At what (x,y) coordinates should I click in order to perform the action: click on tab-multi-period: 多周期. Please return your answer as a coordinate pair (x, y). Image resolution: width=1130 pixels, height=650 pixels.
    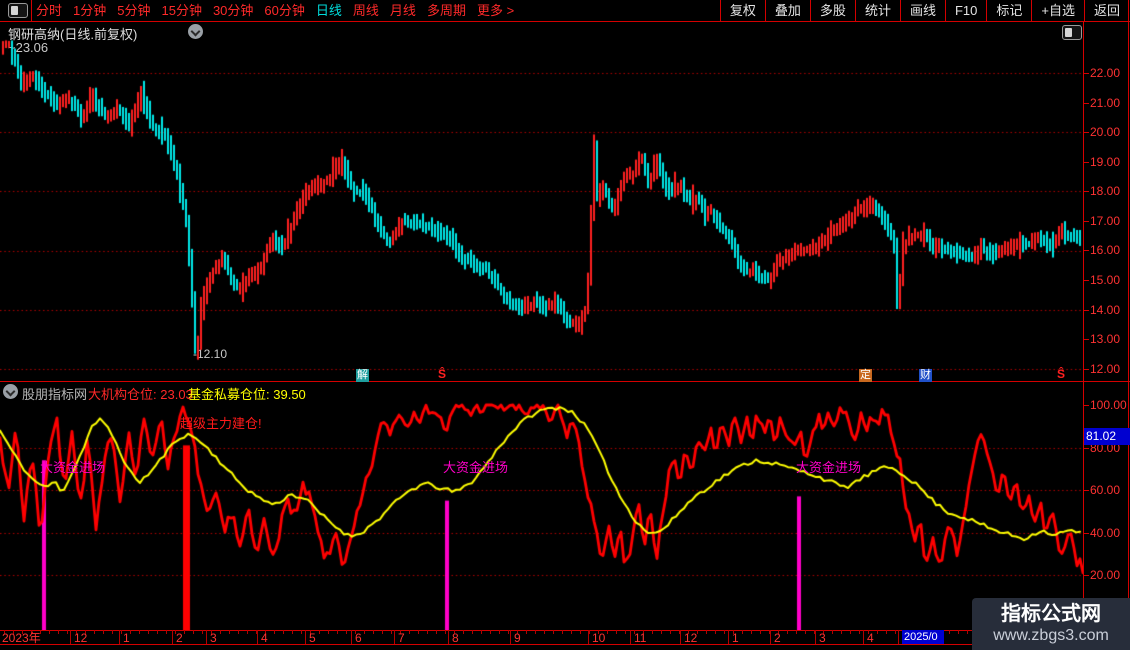
    Looking at the image, I should click on (446, 10).